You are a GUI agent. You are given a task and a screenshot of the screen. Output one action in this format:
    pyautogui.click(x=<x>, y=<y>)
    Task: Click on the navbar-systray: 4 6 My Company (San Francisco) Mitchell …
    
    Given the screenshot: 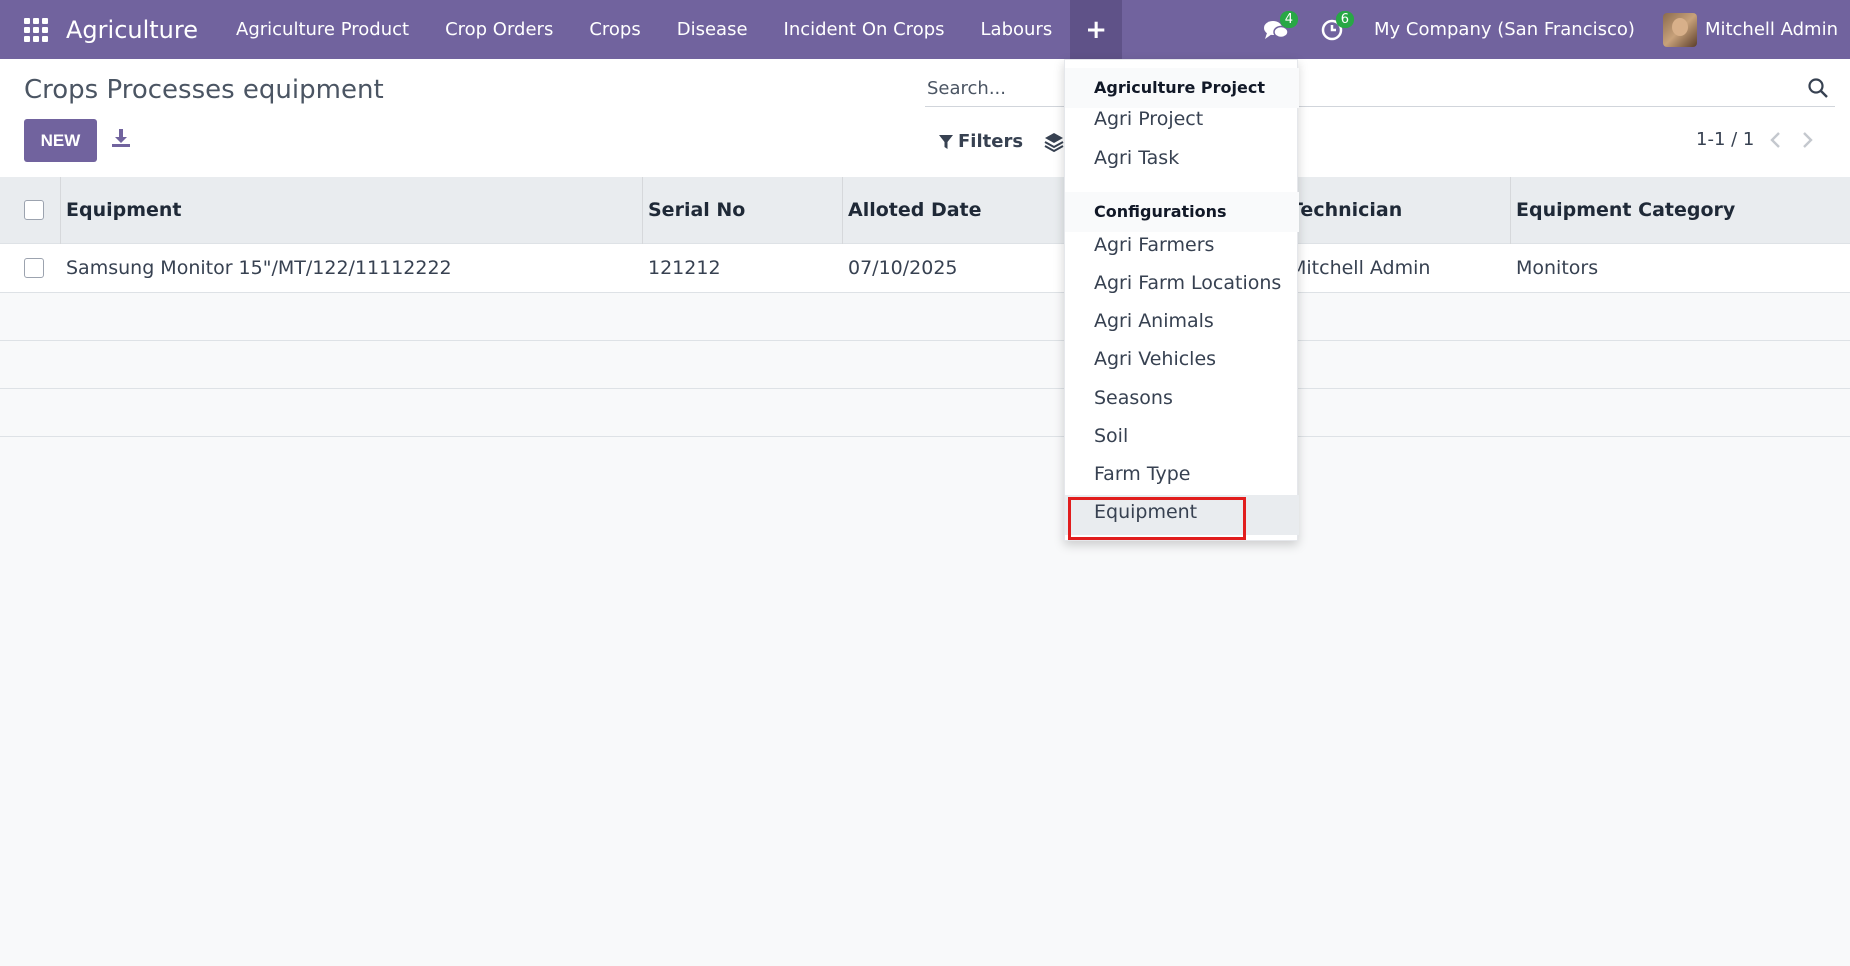 What is the action you would take?
    pyautogui.click(x=1549, y=29)
    